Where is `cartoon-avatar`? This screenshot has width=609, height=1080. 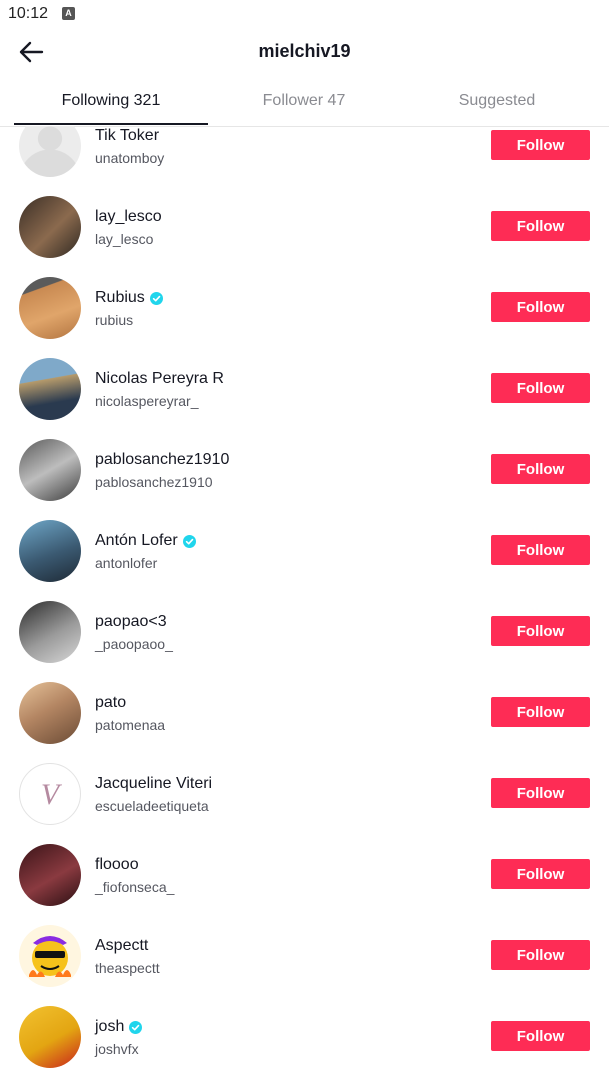 cartoon-avatar is located at coordinates (50, 956).